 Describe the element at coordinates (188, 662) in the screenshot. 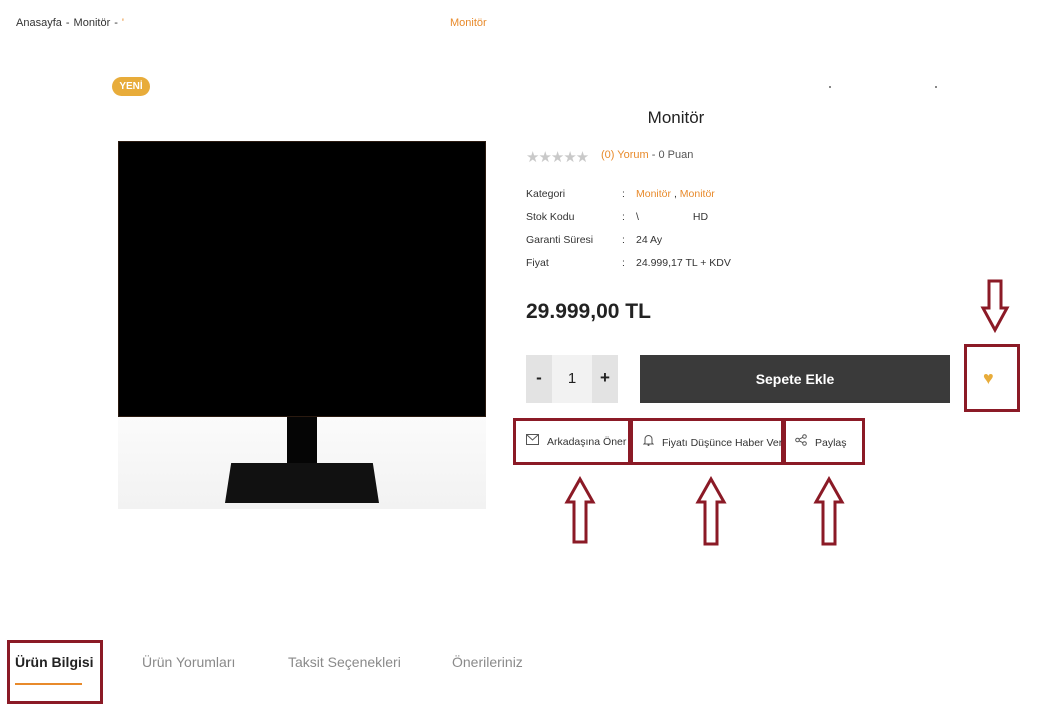

I see `tab-product-reviews: Ürün Yorumları` at that location.